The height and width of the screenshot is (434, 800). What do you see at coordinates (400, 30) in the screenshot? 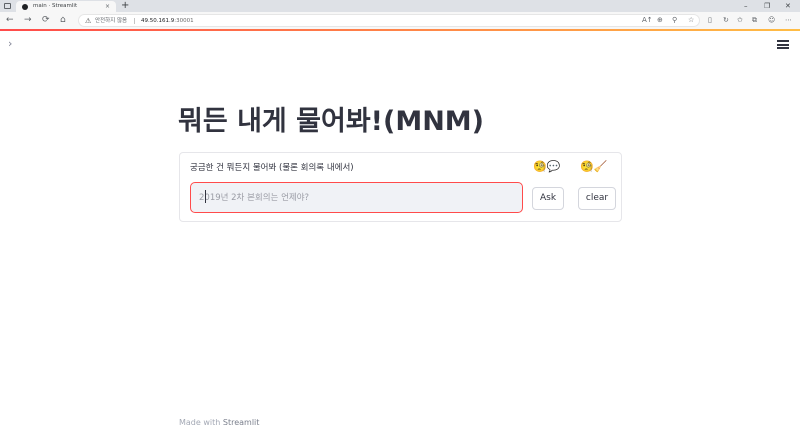
I see `streamlit-decoration-bar` at bounding box center [400, 30].